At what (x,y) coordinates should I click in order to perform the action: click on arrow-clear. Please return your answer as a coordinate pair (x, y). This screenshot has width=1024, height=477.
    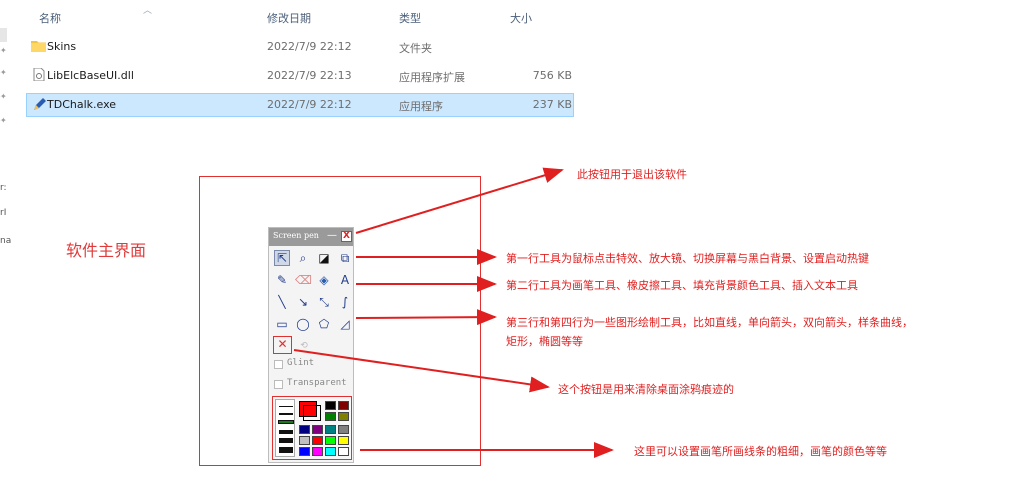
    Looking at the image, I should click on (421, 371).